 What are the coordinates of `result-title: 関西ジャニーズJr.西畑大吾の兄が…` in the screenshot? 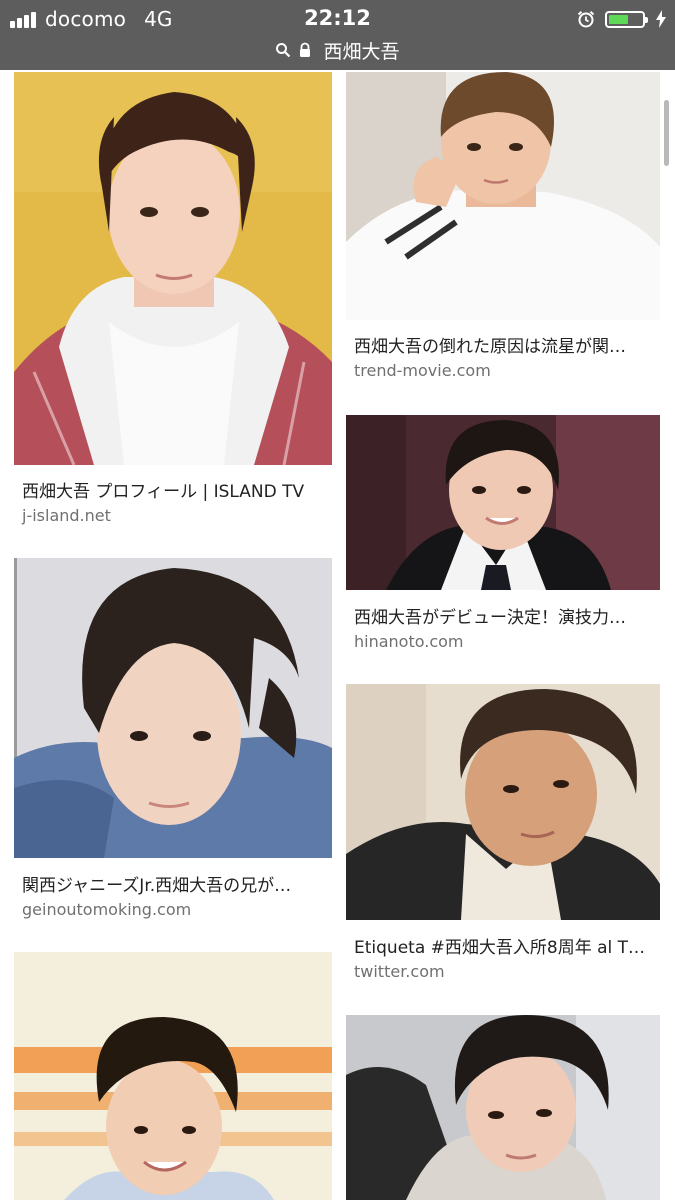 It's located at (174, 883).